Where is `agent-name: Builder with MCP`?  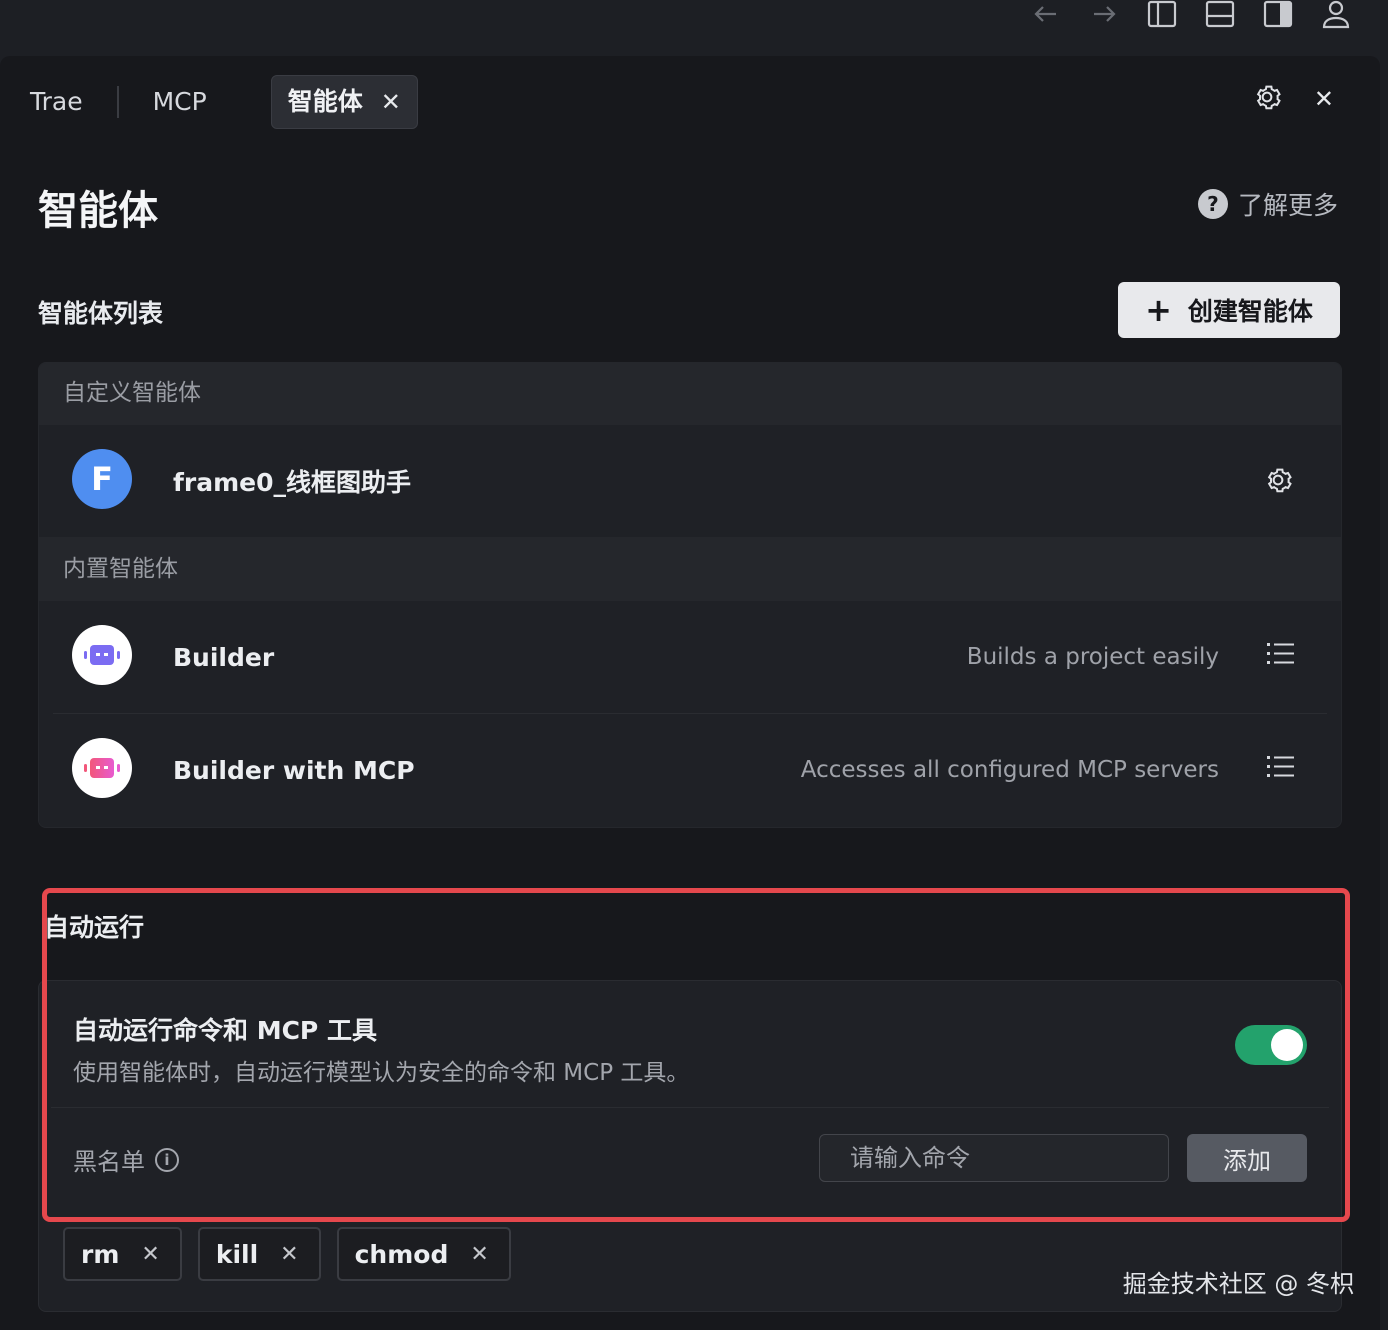
agent-name: Builder with MCP is located at coordinates (294, 770).